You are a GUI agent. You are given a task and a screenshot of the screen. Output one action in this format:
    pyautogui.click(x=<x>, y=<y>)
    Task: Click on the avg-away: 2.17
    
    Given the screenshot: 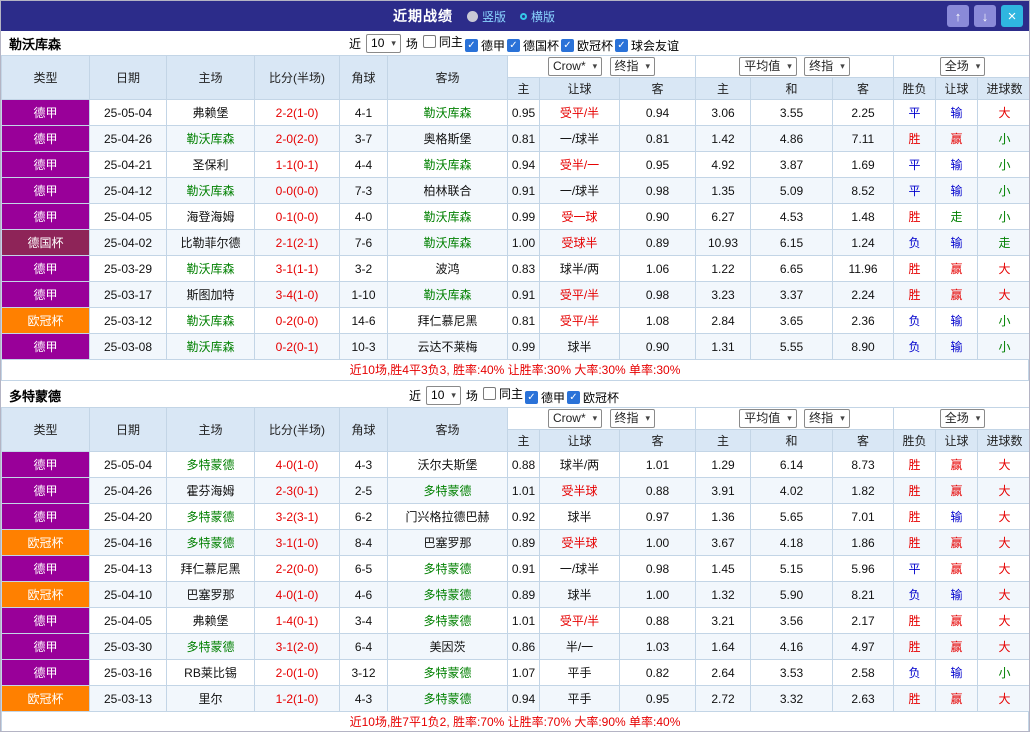 What is the action you would take?
    pyautogui.click(x=863, y=620)
    